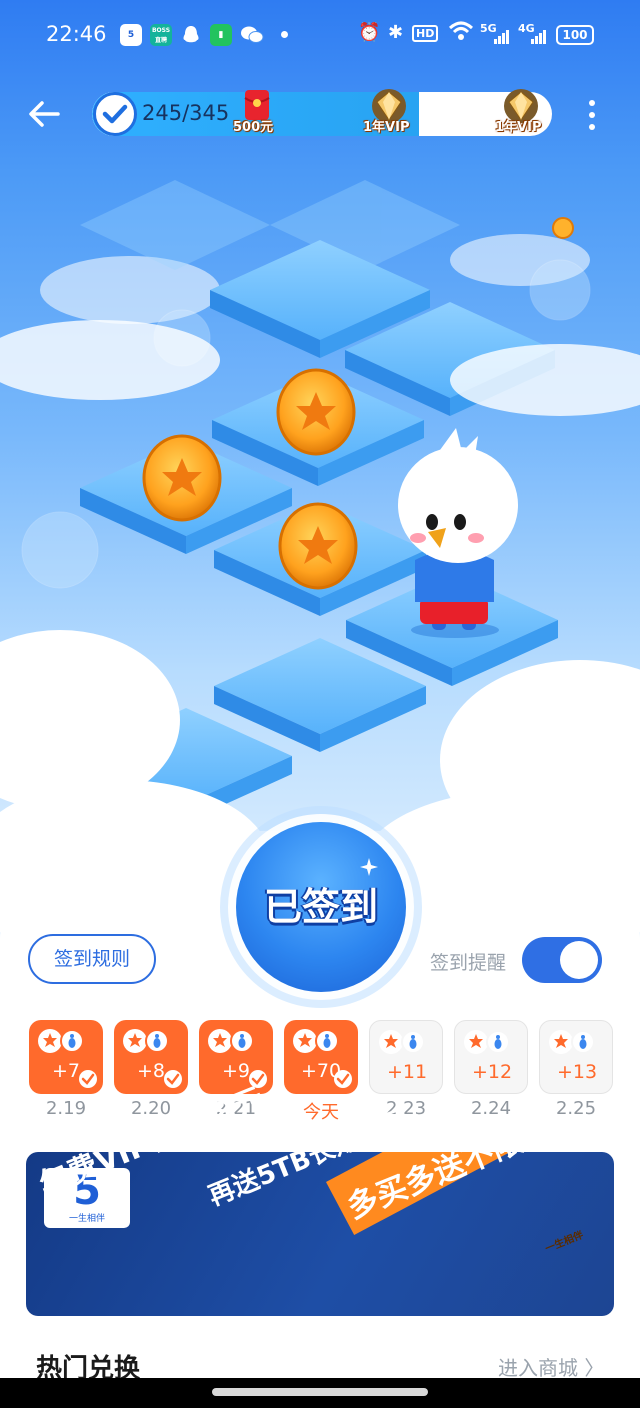  I want to click on sign-in-button-label: 已签到, so click(320, 907).